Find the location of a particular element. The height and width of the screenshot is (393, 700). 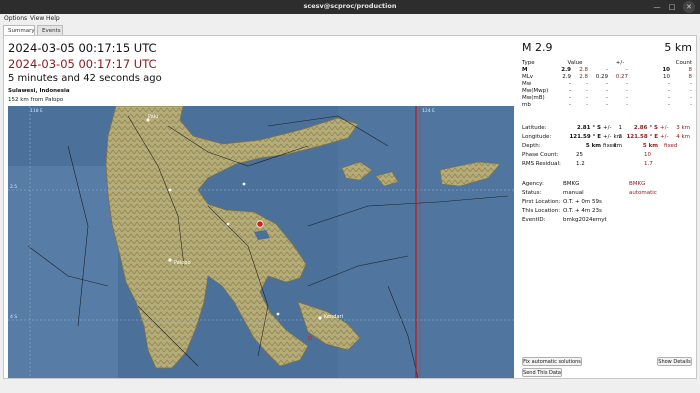

elapsed-time: 5 minutes and 42 seconds ago is located at coordinates (85, 78).